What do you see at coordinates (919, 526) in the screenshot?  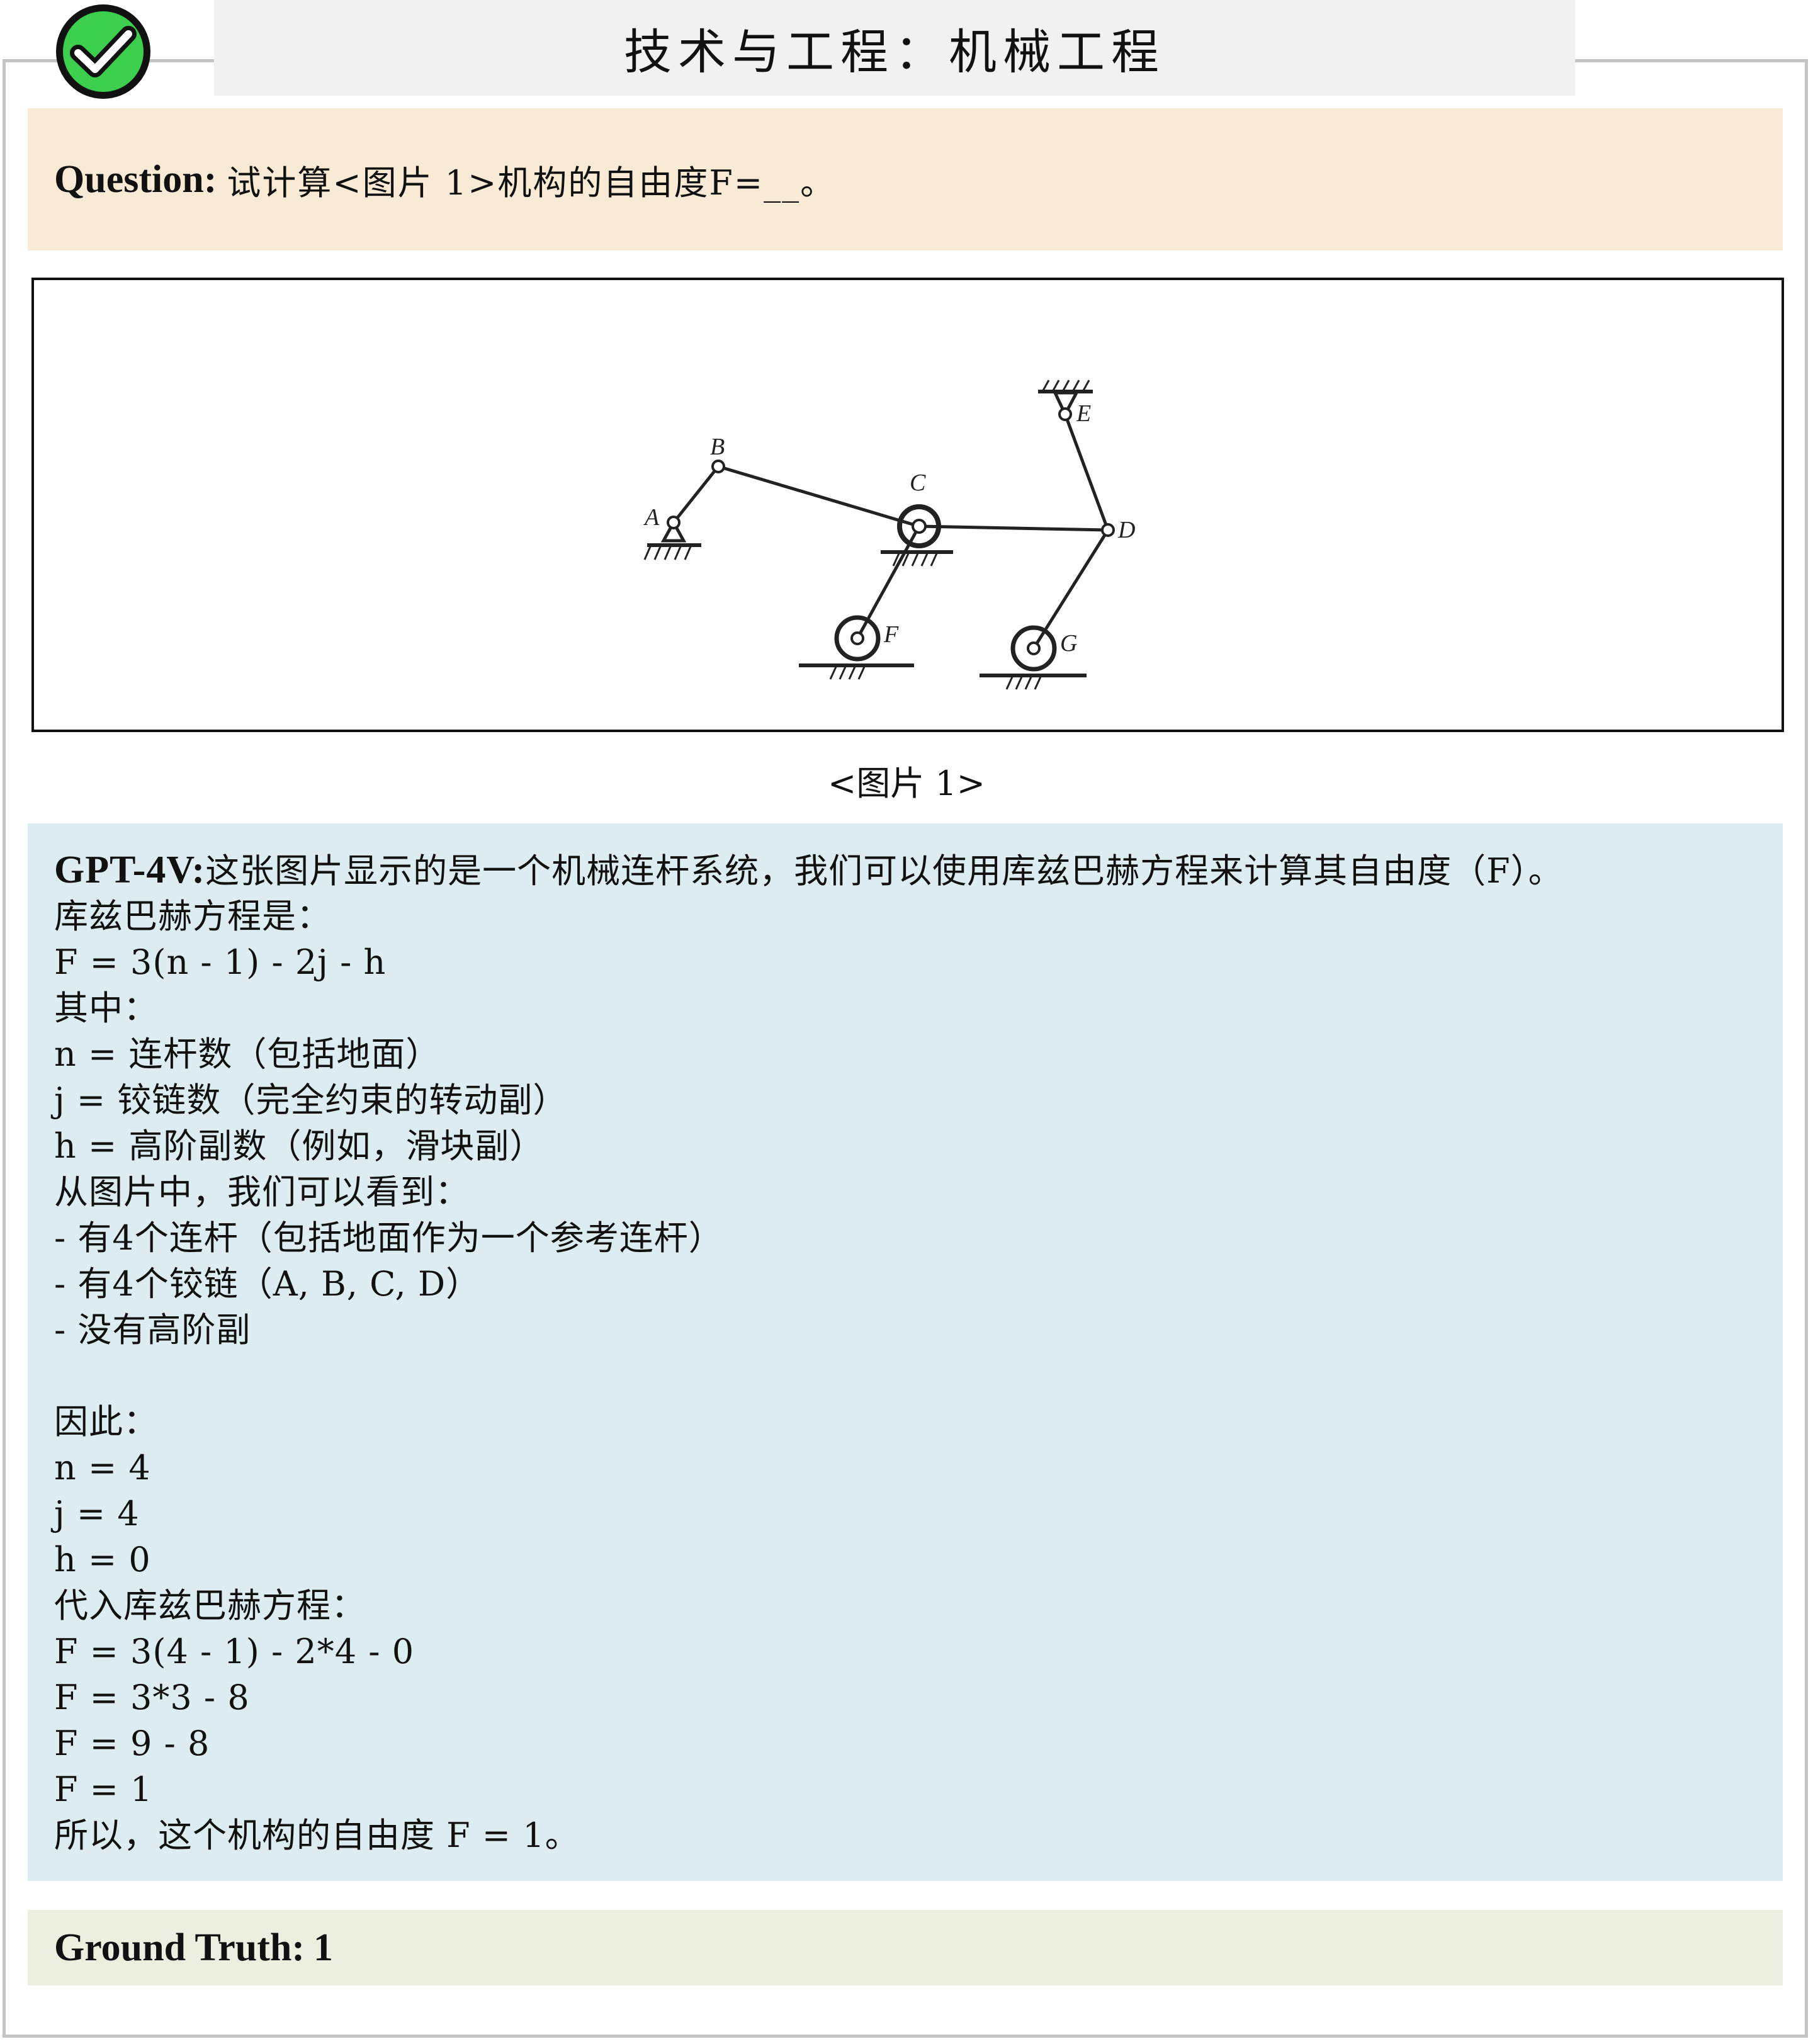 I see `joint-c` at bounding box center [919, 526].